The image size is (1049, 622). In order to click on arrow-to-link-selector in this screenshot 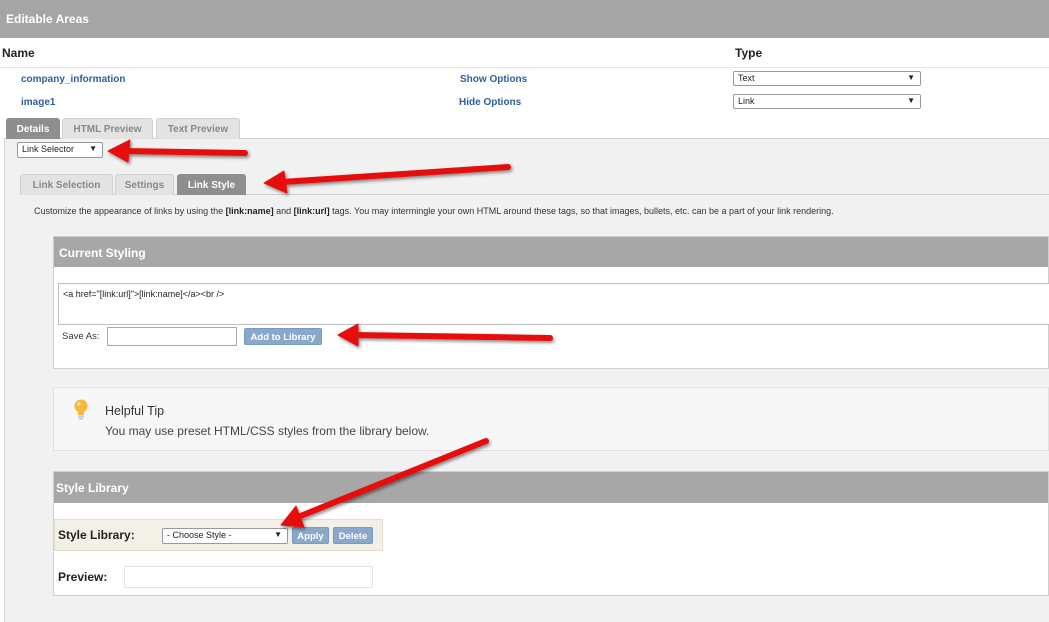, I will do `click(177, 151)`.